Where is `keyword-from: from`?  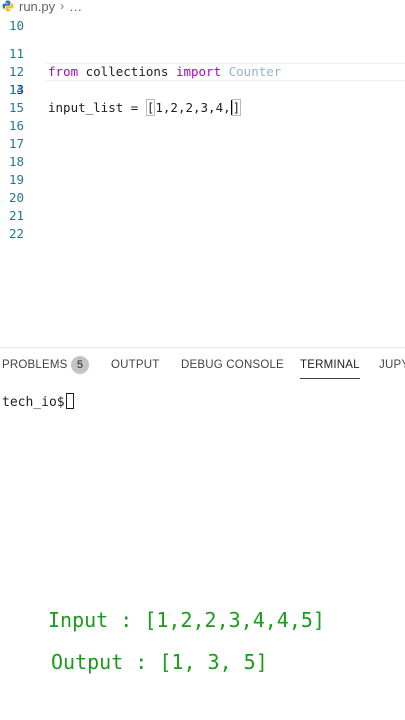 keyword-from: from is located at coordinates (63, 71).